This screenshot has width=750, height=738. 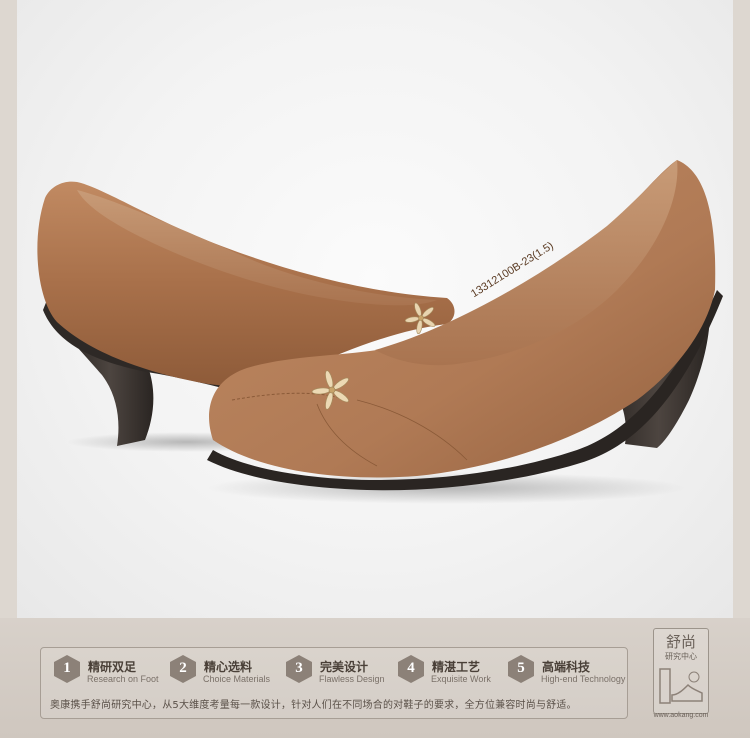 What do you see at coordinates (67, 669) in the screenshot?
I see `number-badge-icon: 1` at bounding box center [67, 669].